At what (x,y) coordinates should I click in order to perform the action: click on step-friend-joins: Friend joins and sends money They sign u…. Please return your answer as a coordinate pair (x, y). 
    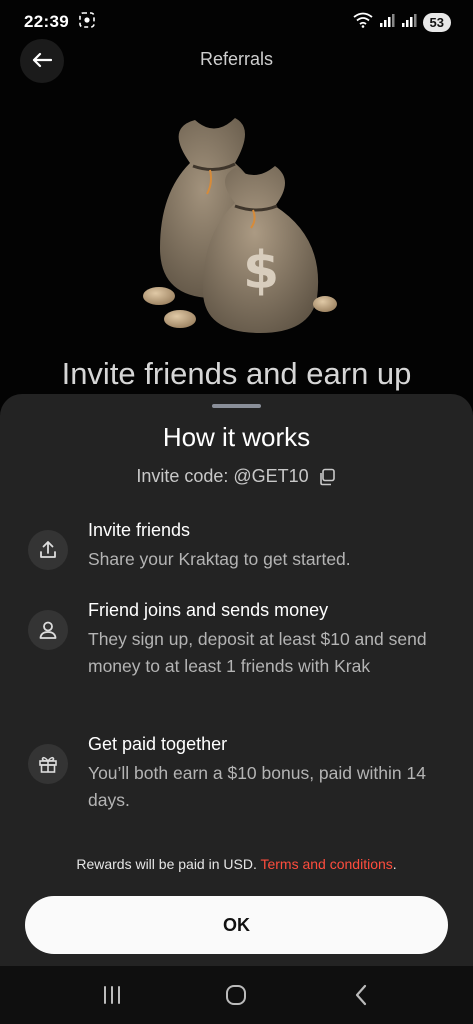
    Looking at the image, I should click on (238, 665).